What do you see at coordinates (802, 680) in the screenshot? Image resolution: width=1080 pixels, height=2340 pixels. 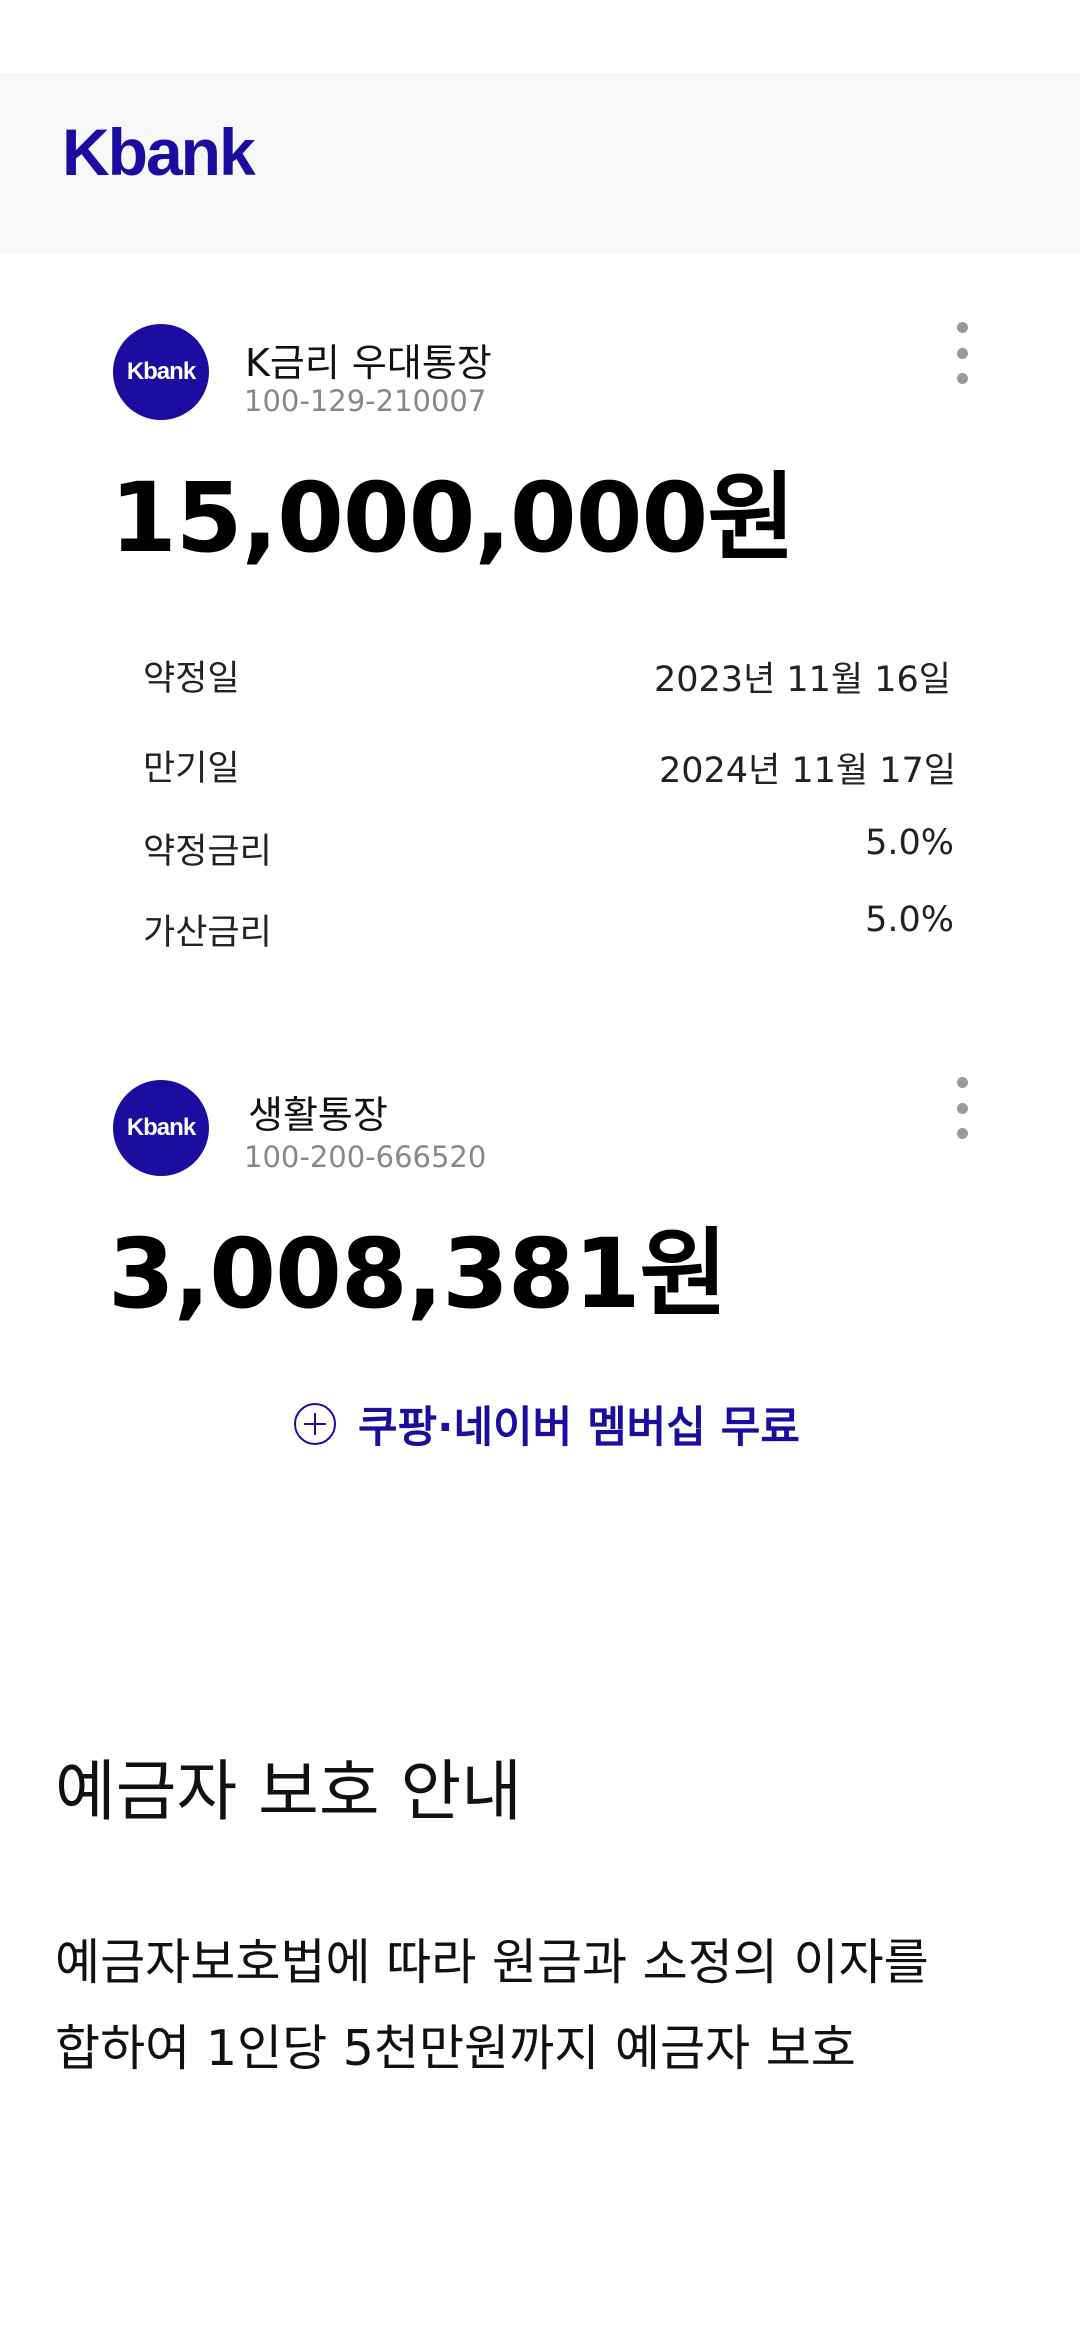 I see `detail-value-contract-date: 2023년 11월 16일` at bounding box center [802, 680].